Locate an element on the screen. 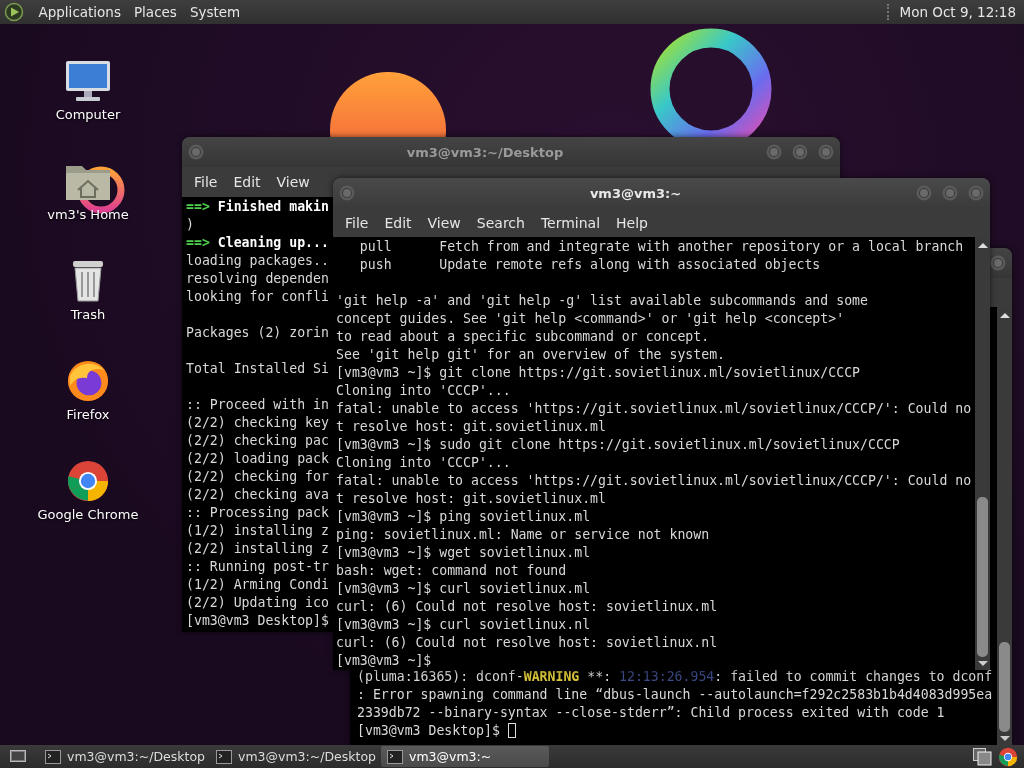  terminal-line: [vm3@vm3 ~]$ sudo git clone https://git.sovietlinux.ml/sovietlinux/CCCP is located at coordinates (618, 445).